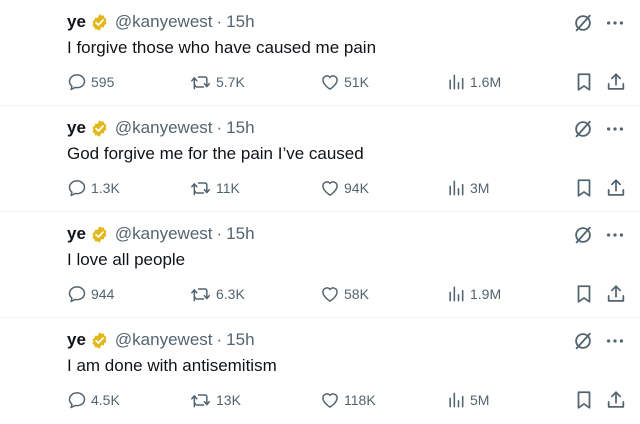 The image size is (640, 424). What do you see at coordinates (103, 294) in the screenshot?
I see `reply-count: 944` at bounding box center [103, 294].